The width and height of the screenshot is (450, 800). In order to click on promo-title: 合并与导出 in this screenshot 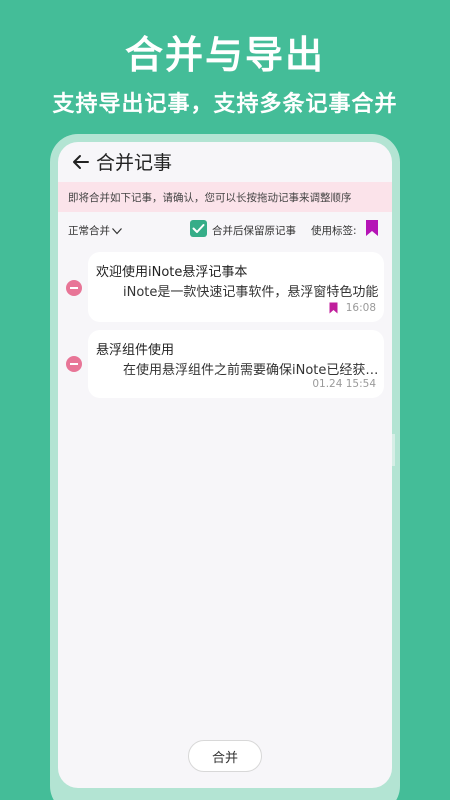, I will do `click(224, 55)`.